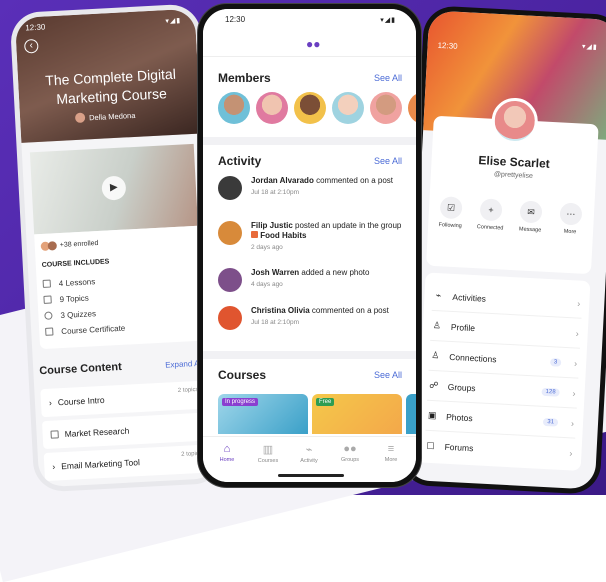  Describe the element at coordinates (388, 161) in the screenshot. I see `activity-see-all-link: See All` at that location.